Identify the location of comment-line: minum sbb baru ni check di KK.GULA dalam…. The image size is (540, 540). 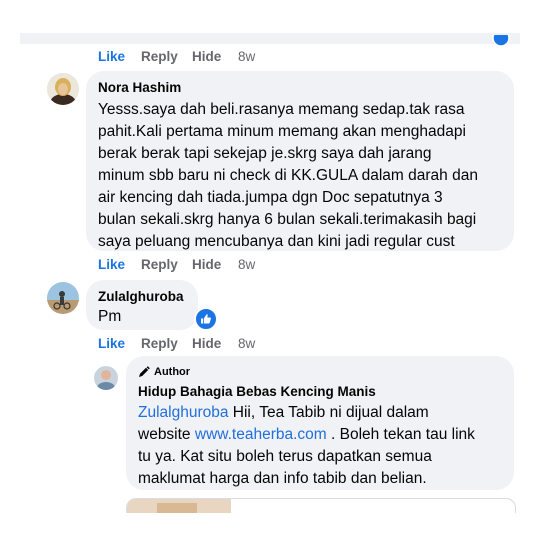
(288, 175).